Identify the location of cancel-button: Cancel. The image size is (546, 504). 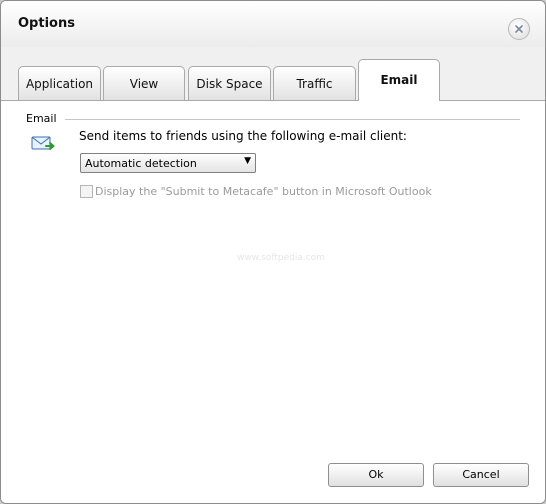
(481, 475).